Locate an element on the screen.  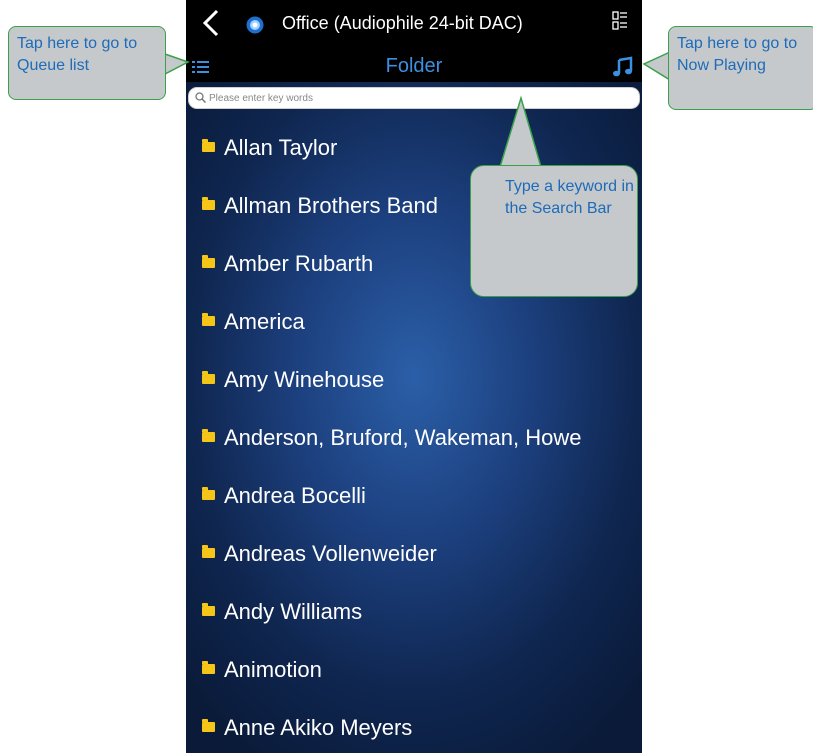
list-item: Andy Williams is located at coordinates (414, 613).